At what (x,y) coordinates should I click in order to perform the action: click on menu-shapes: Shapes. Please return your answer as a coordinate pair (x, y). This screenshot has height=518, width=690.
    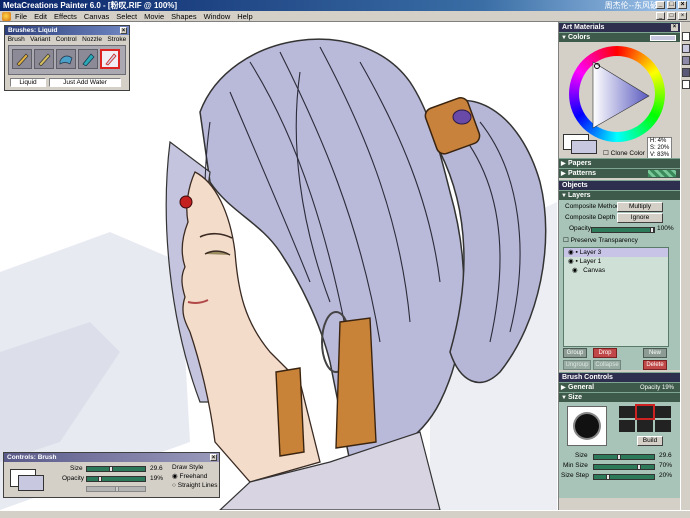
    Looking at the image, I should click on (183, 16).